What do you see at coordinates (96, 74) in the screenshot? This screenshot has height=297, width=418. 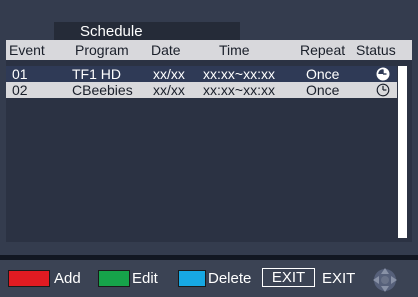 I see `program-cell: TF1 HD` at bounding box center [96, 74].